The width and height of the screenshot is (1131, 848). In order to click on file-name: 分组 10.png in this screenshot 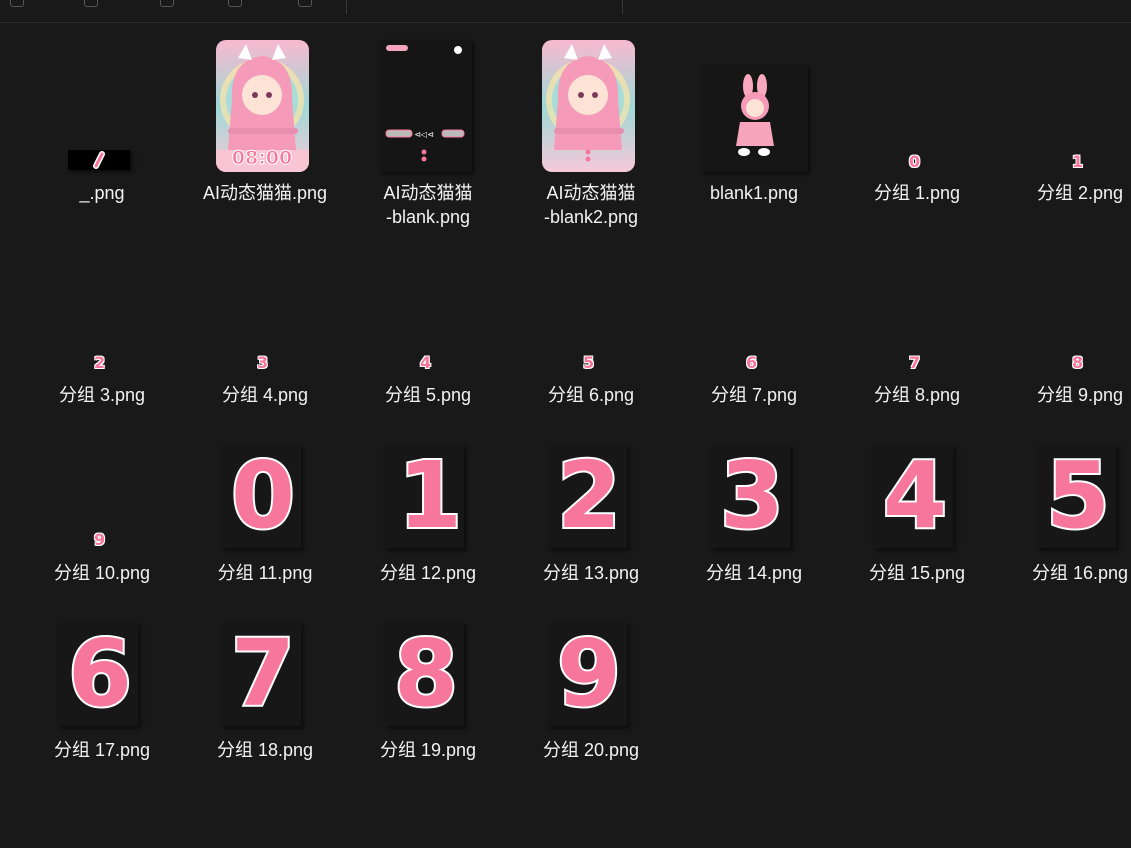, I will do `click(102, 573)`.